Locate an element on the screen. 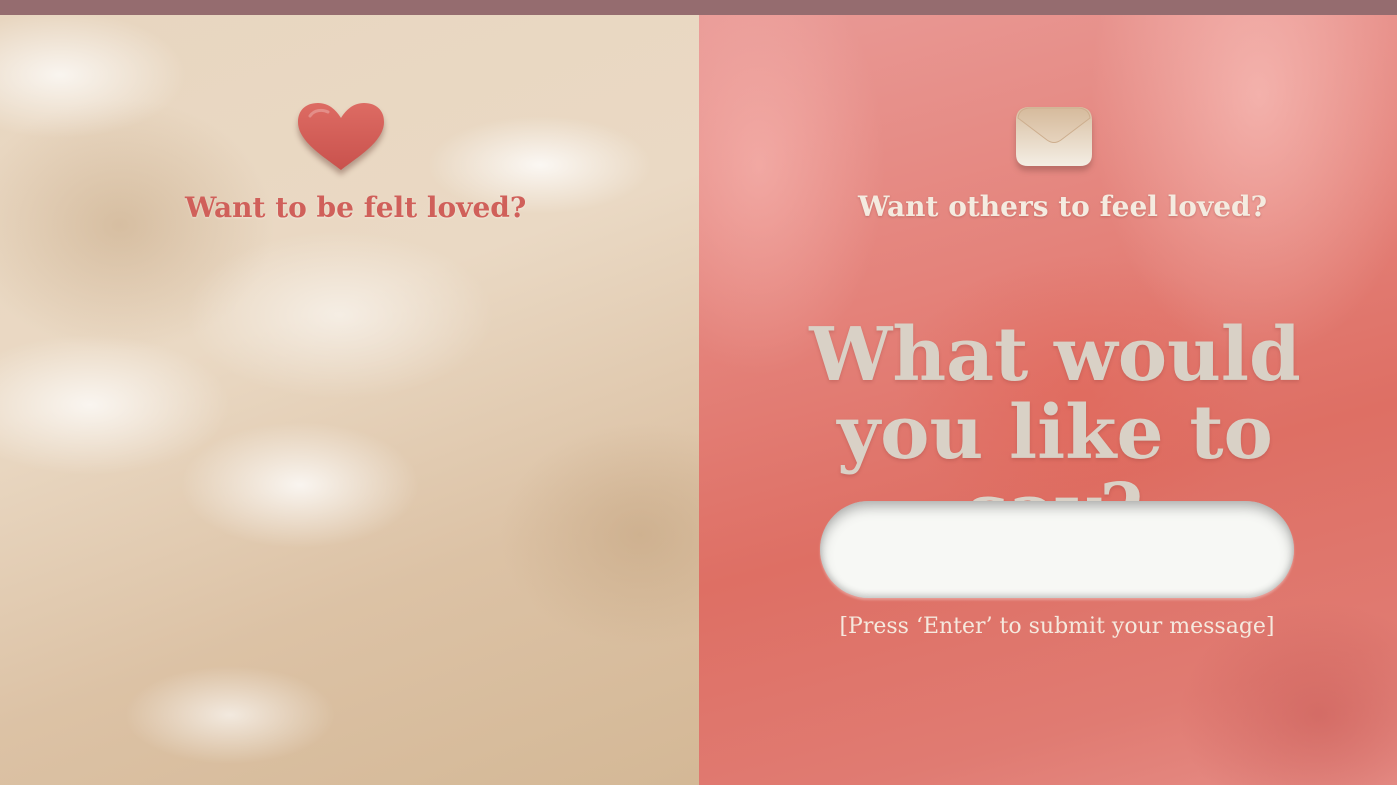 The image size is (1397, 785). top-bar is located at coordinates (698, 7).